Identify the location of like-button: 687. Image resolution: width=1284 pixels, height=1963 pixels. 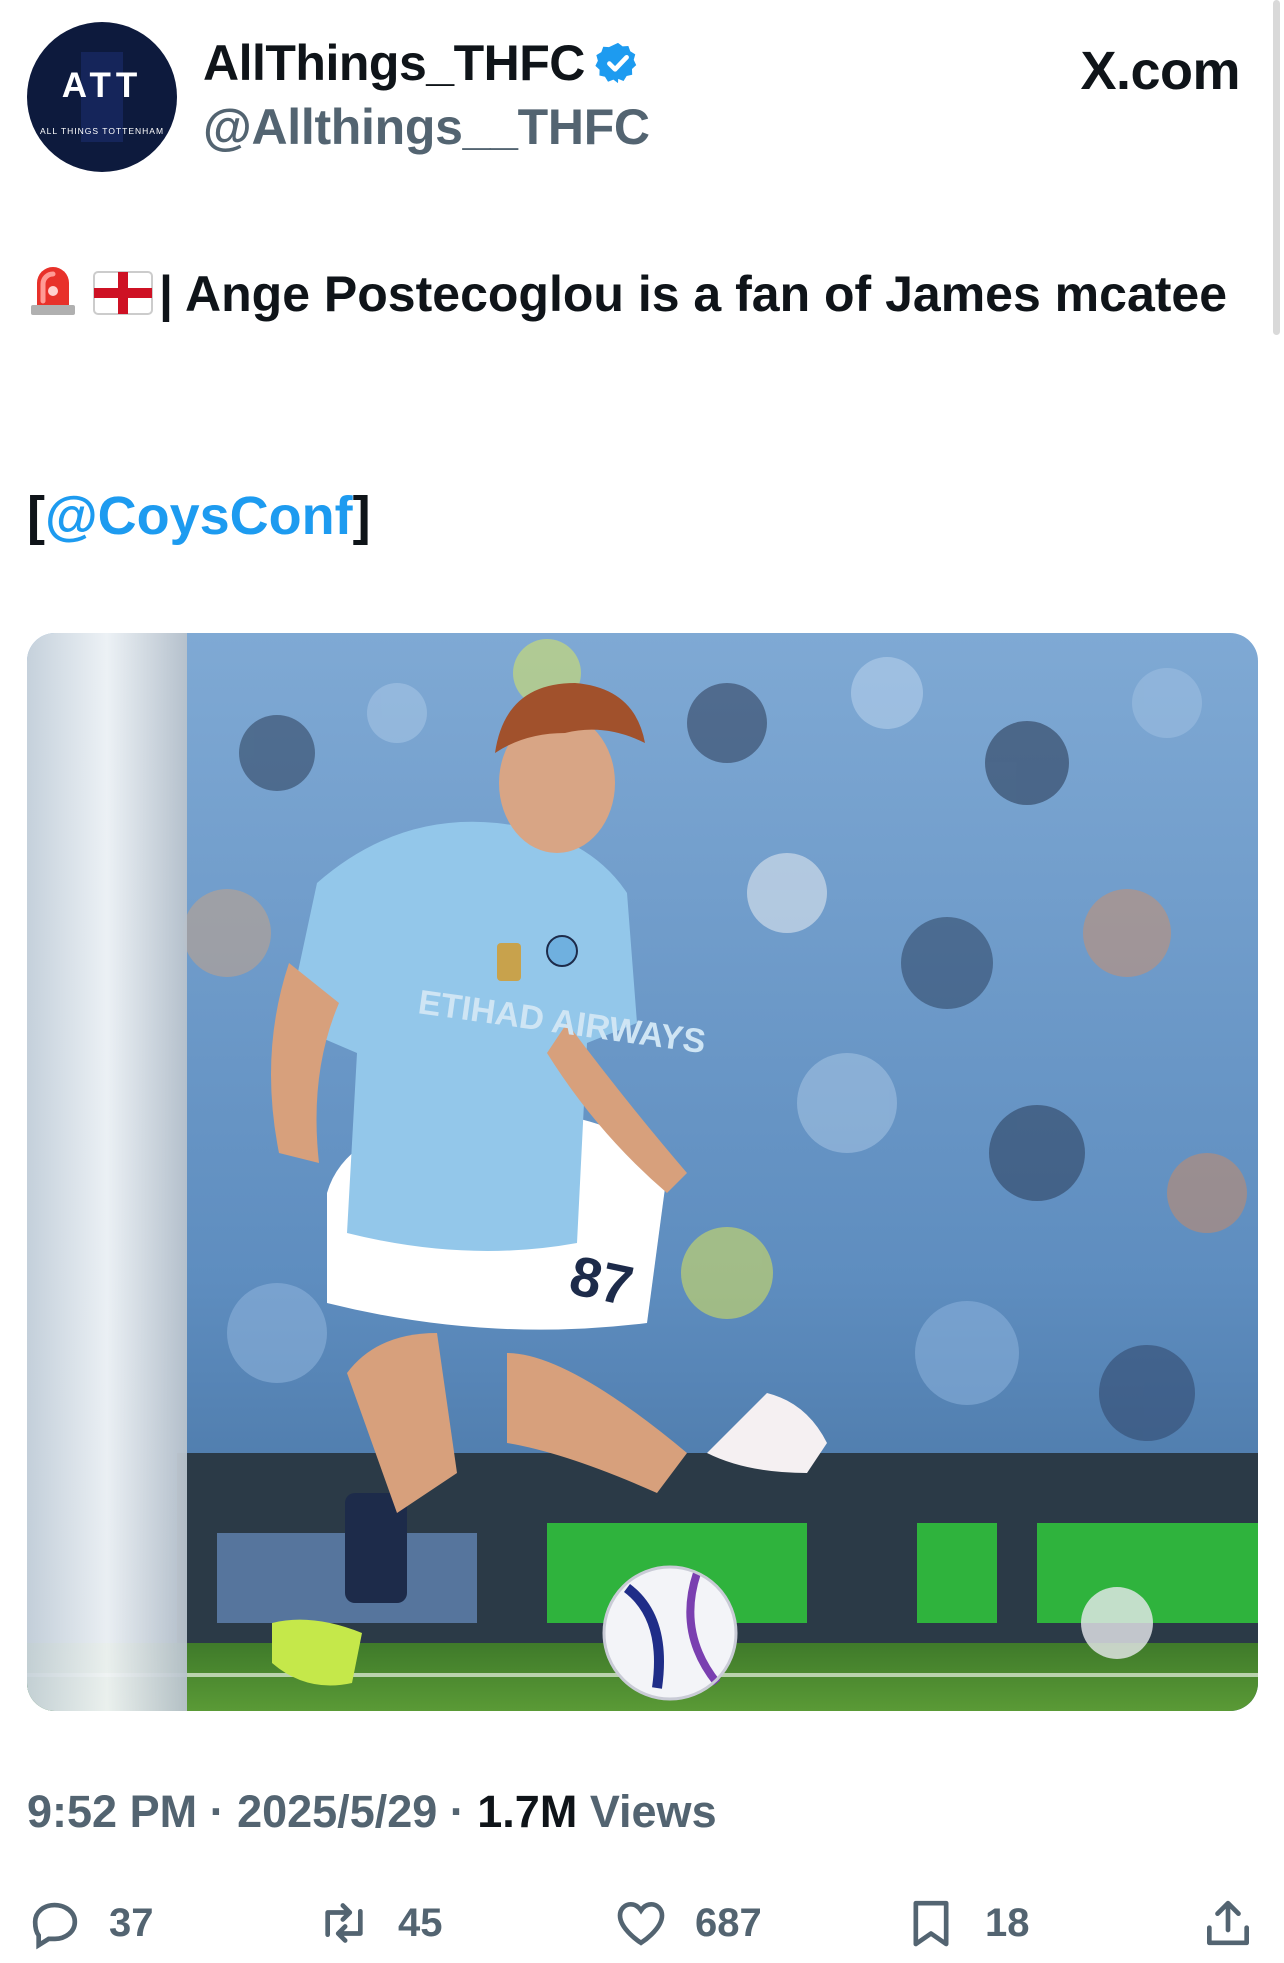
(687, 1923).